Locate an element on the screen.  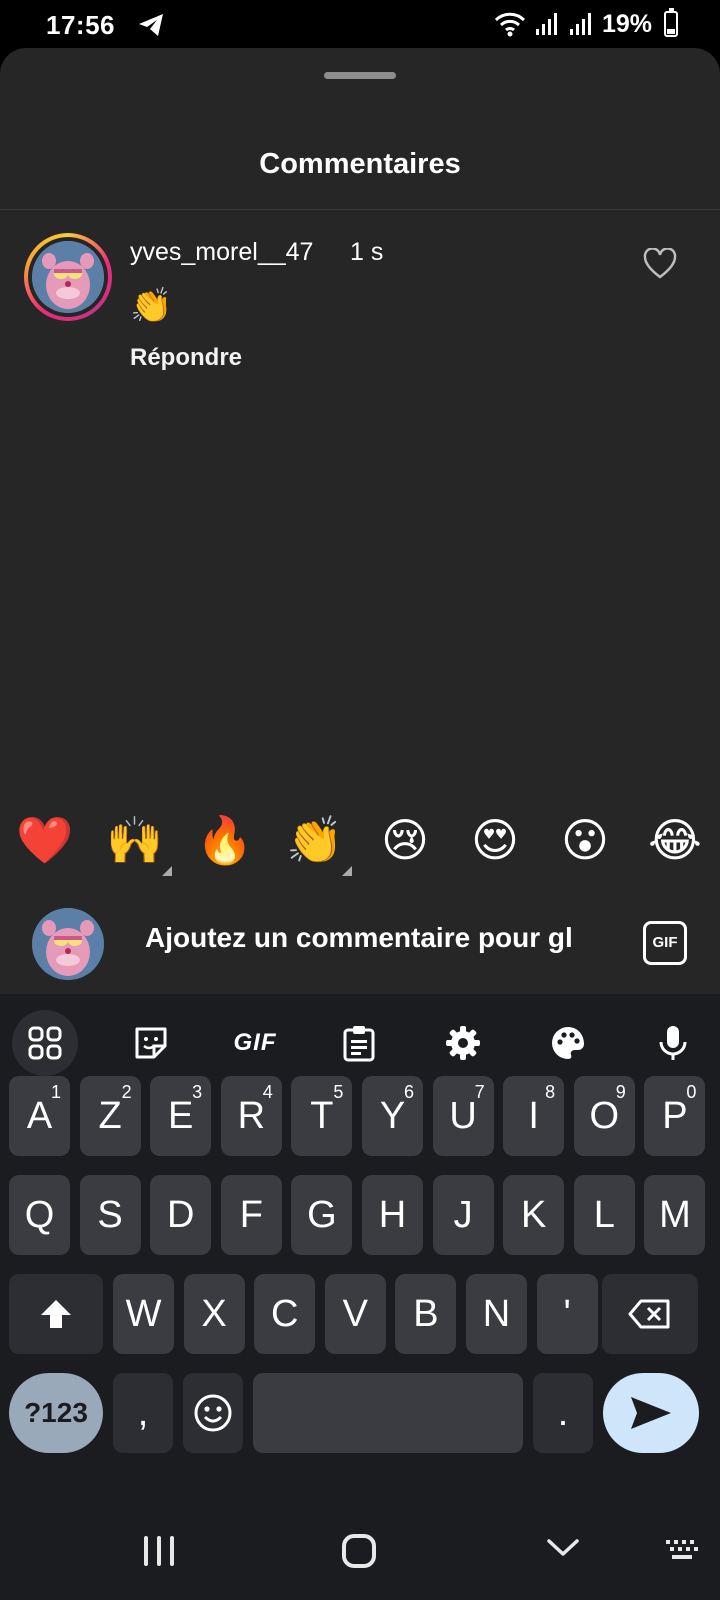
key-label: . is located at coordinates (563, 1412).